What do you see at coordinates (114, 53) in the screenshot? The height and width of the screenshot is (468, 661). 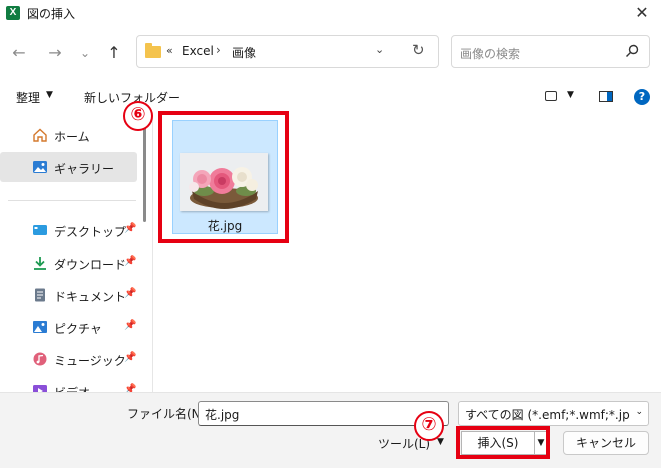 I see `up-button: ↑` at bounding box center [114, 53].